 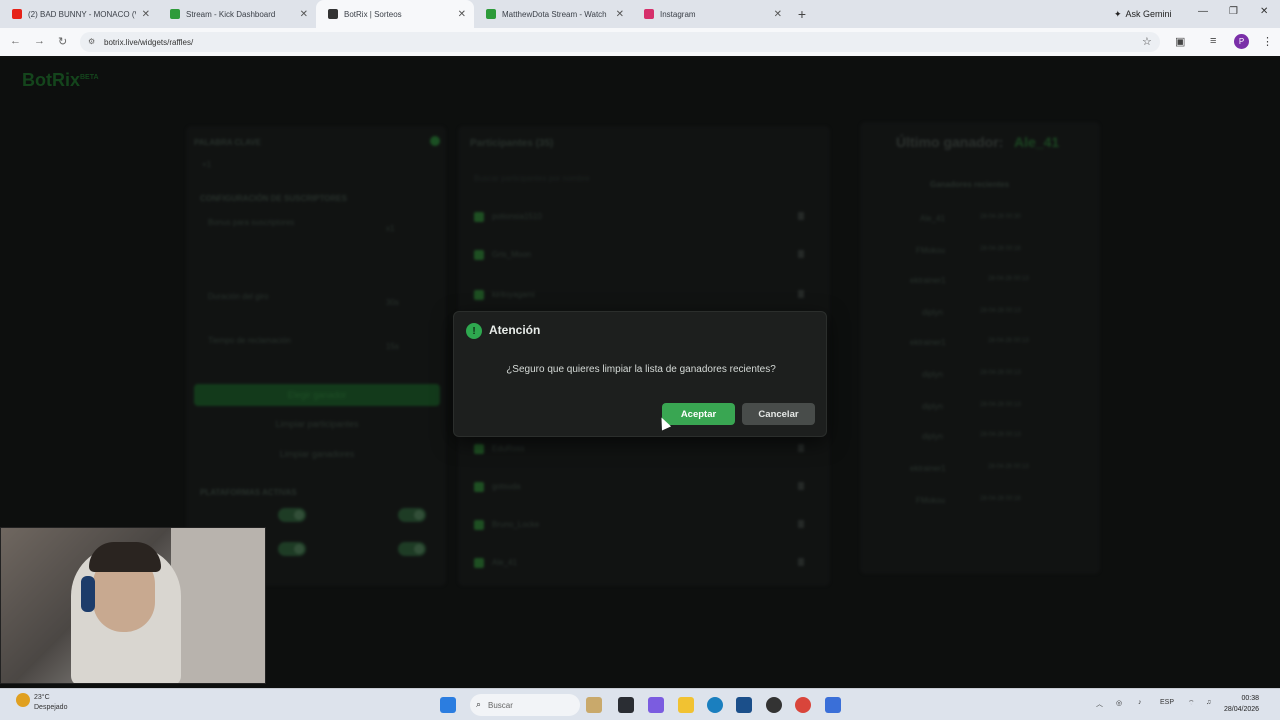 What do you see at coordinates (1264, 11) in the screenshot?
I see `window-close-icon: ✕` at bounding box center [1264, 11].